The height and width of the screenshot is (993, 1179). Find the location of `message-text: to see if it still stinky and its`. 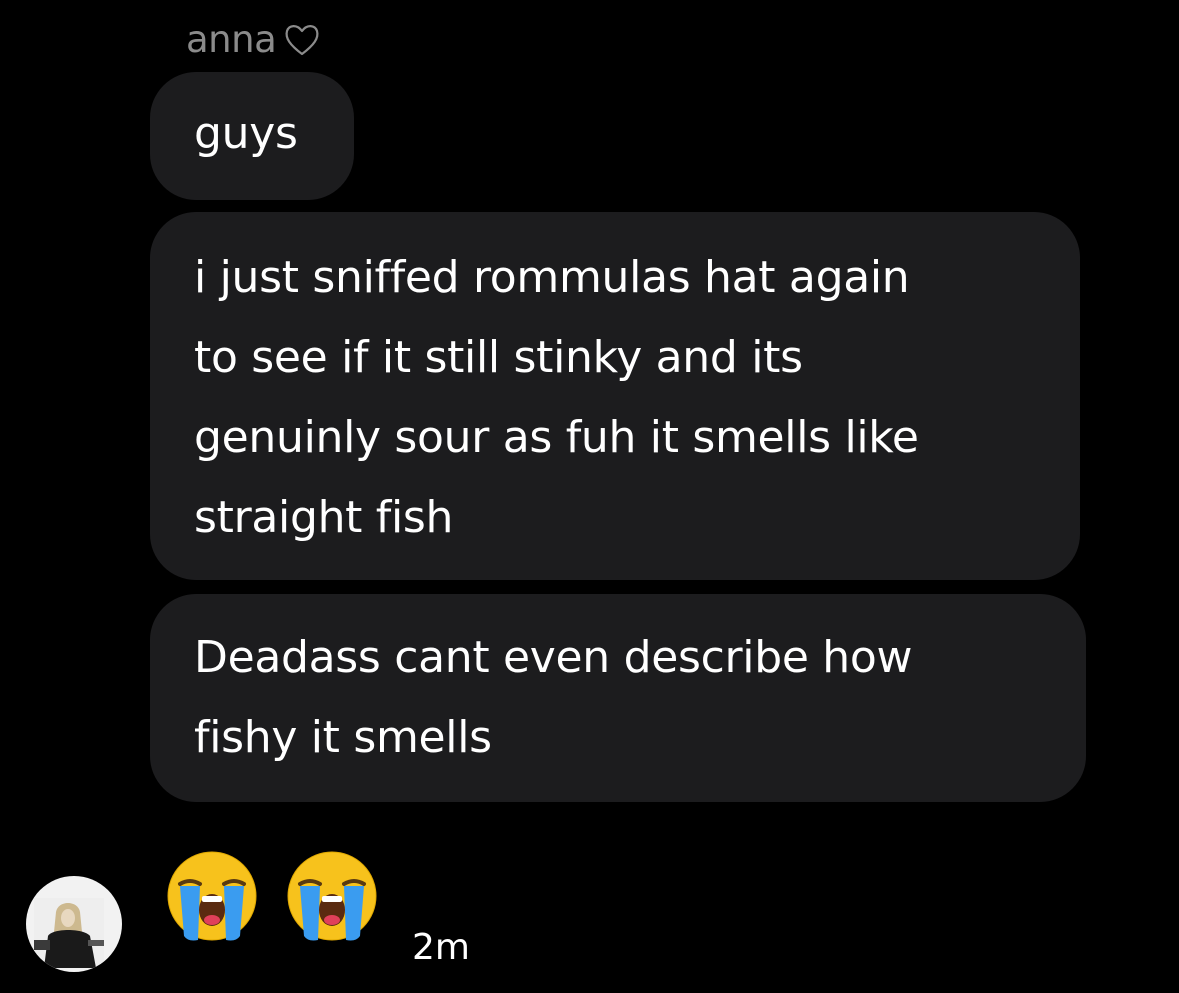

message-text: to see if it still stinky and its is located at coordinates (498, 357).